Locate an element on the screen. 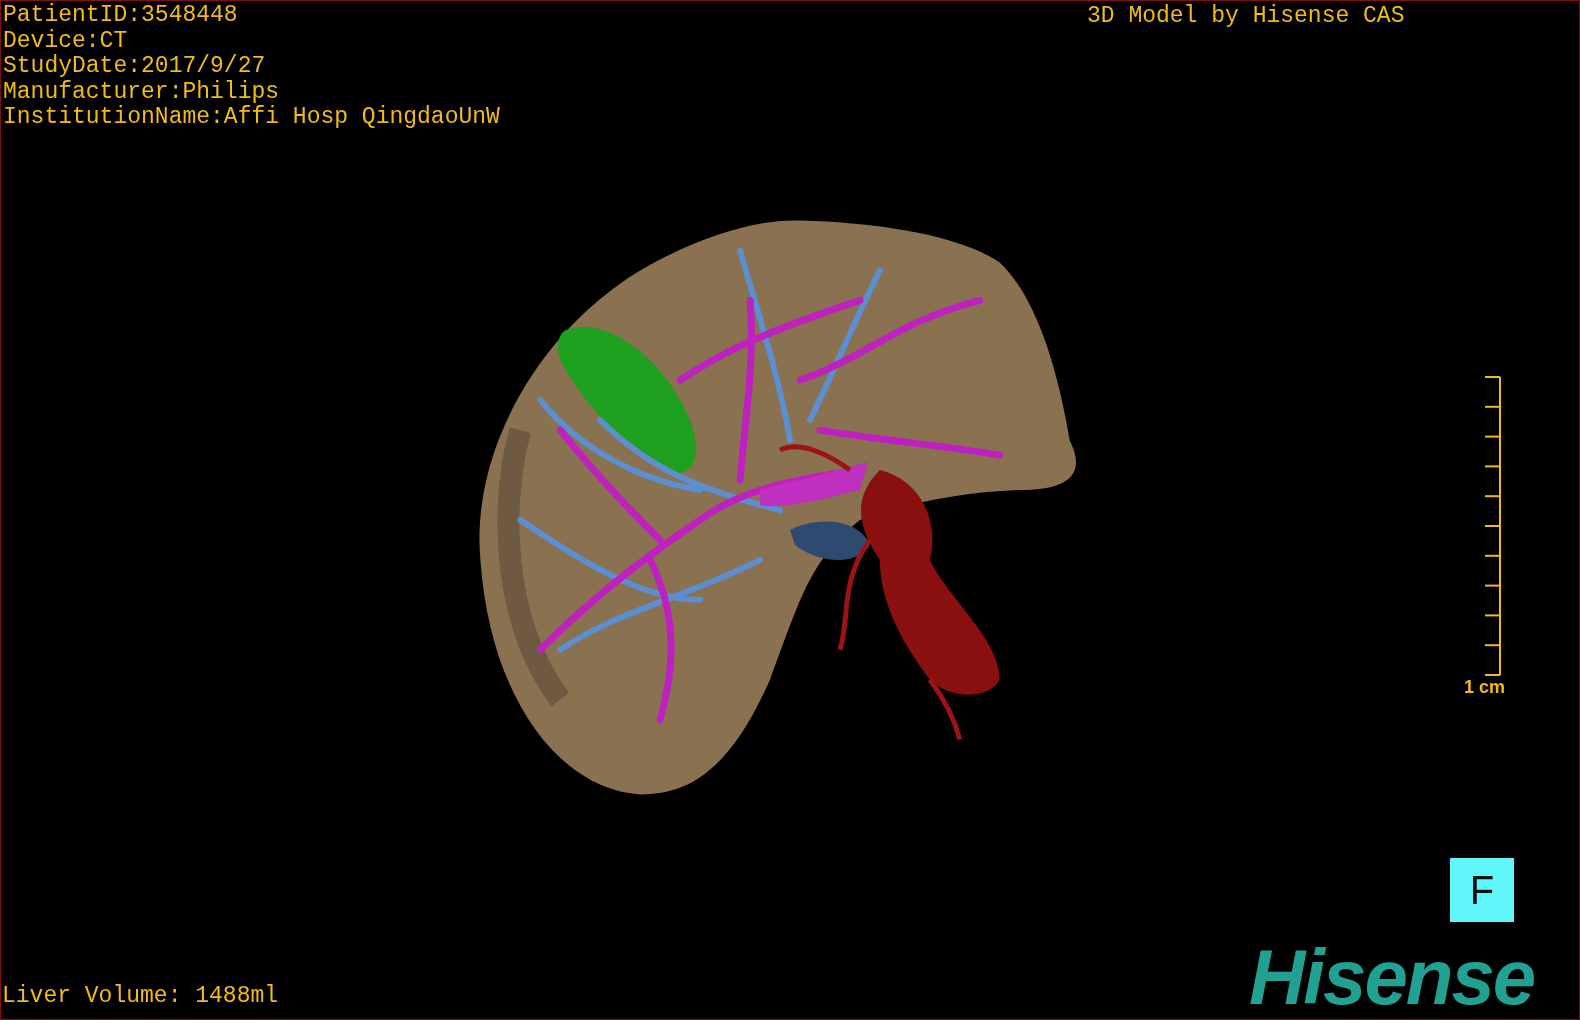 The height and width of the screenshot is (1020, 1580). patient-info-line: InstitutionName:Affi Hosp QingdaoUnW is located at coordinates (251, 118).